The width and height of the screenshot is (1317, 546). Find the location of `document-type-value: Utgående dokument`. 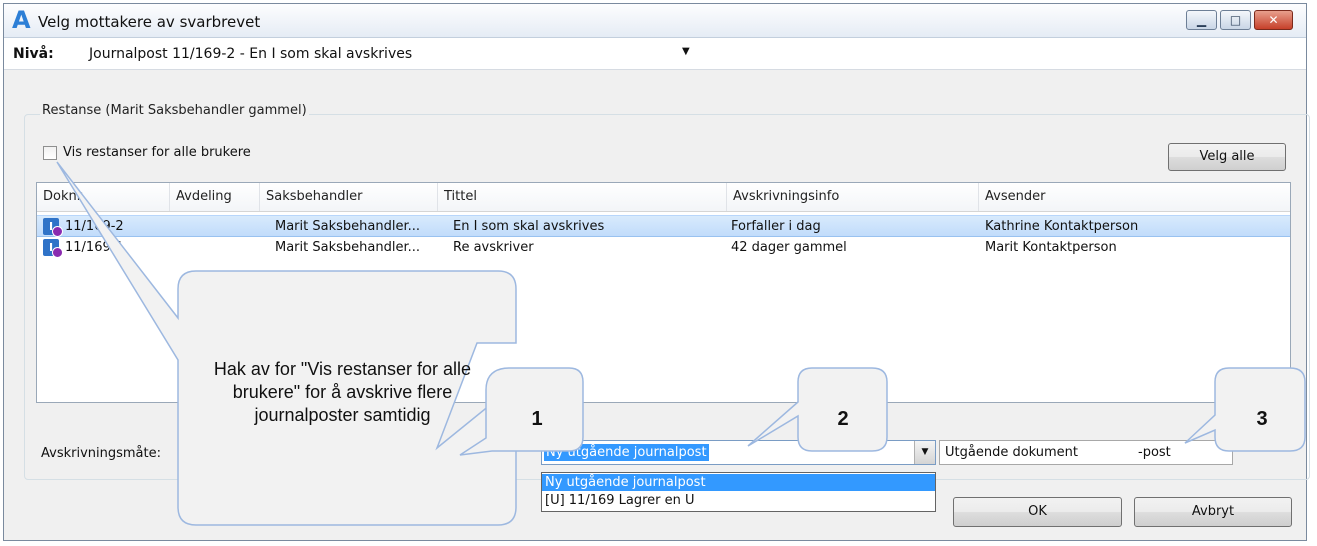

document-type-value: Utgående dokument is located at coordinates (1012, 452).